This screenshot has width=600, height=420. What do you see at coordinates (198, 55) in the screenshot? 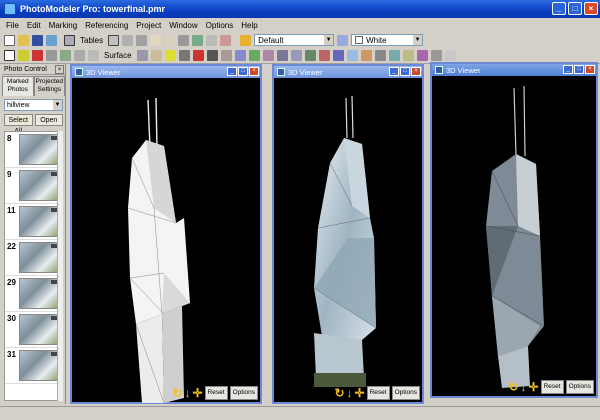
I see `target-icon` at bounding box center [198, 55].